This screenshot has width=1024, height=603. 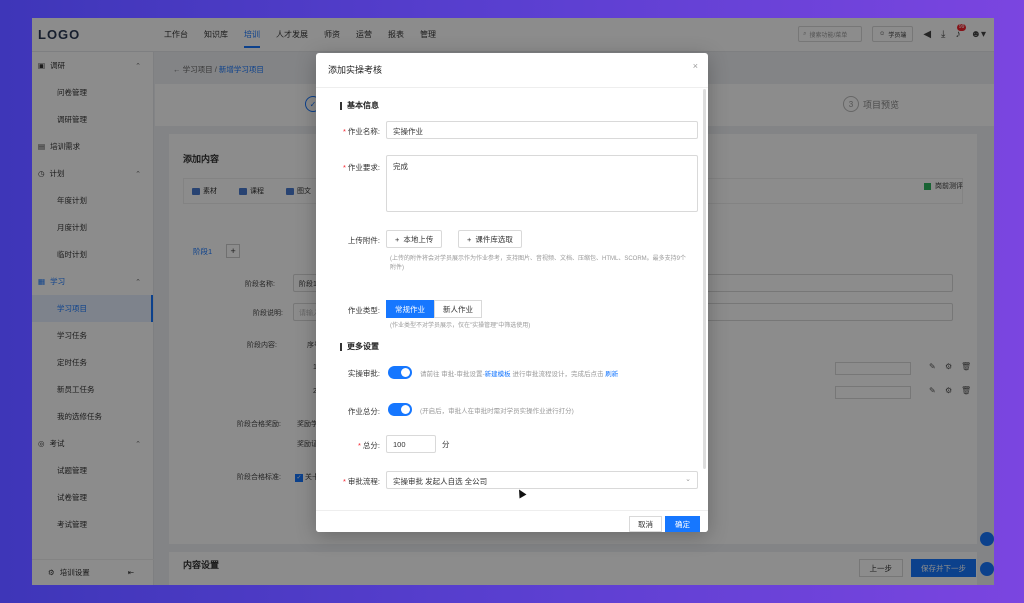 I want to click on homework-req-textarea: 完成, so click(x=542, y=183).